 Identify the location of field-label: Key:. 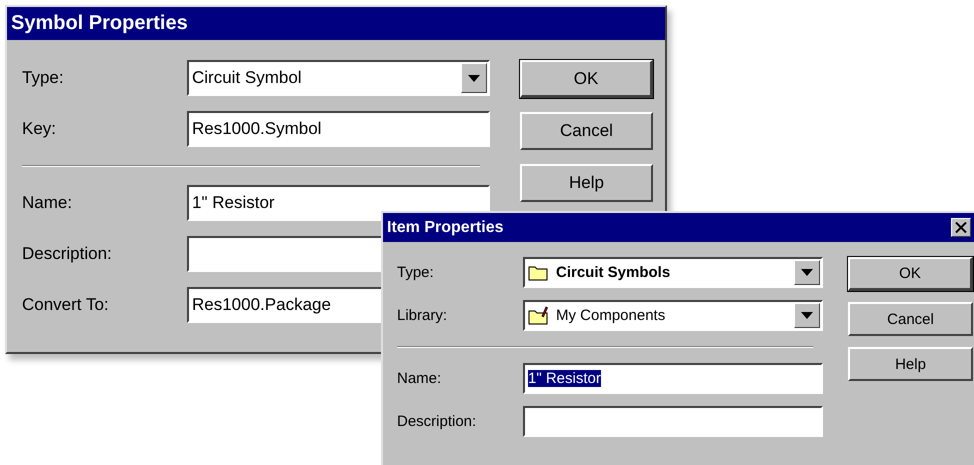
(40, 129).